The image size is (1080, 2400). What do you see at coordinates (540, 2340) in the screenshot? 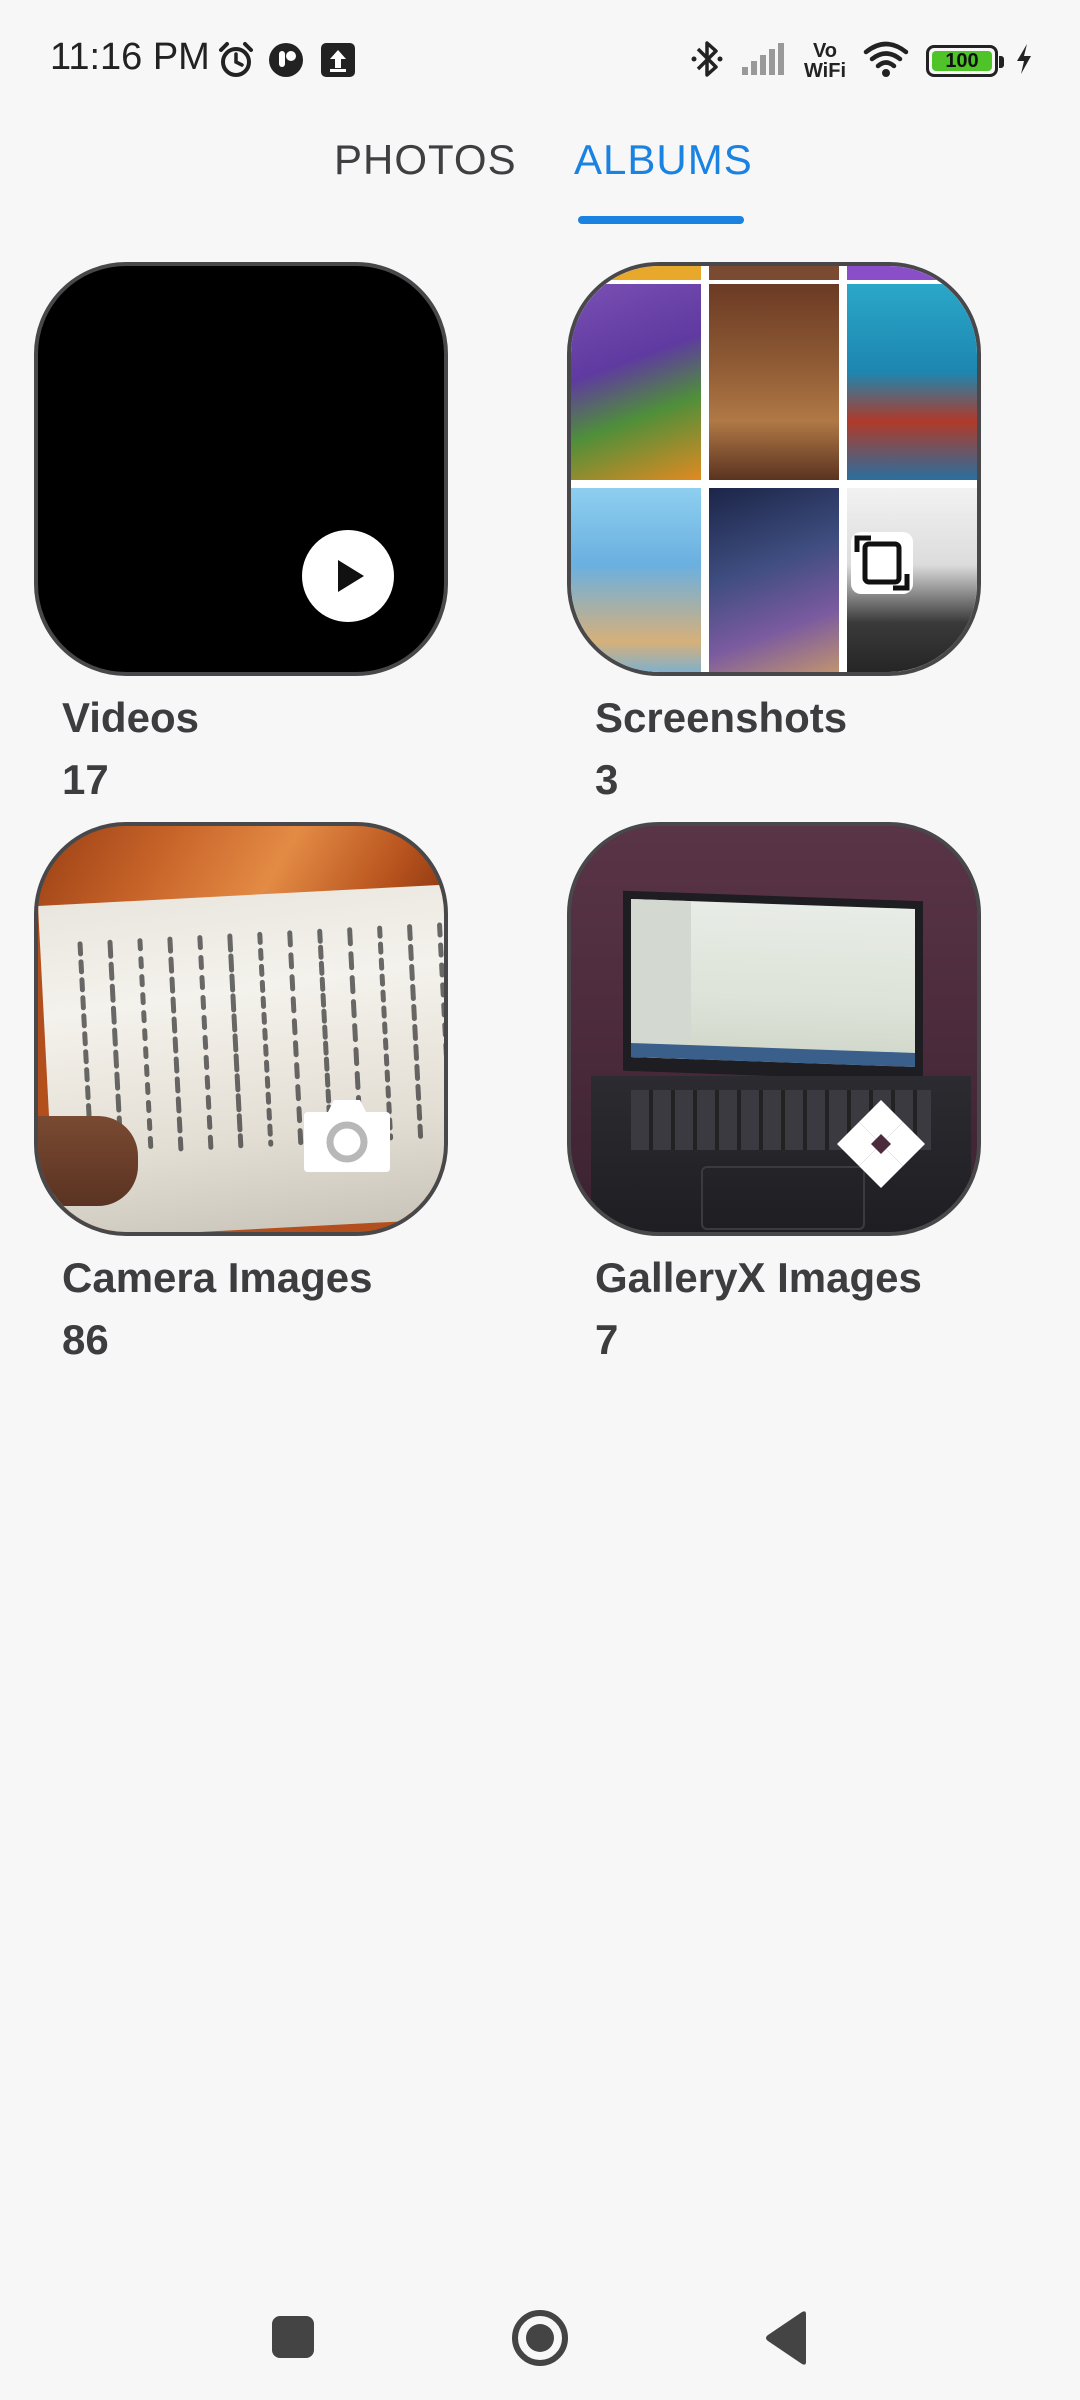
I see `home-button` at bounding box center [540, 2340].